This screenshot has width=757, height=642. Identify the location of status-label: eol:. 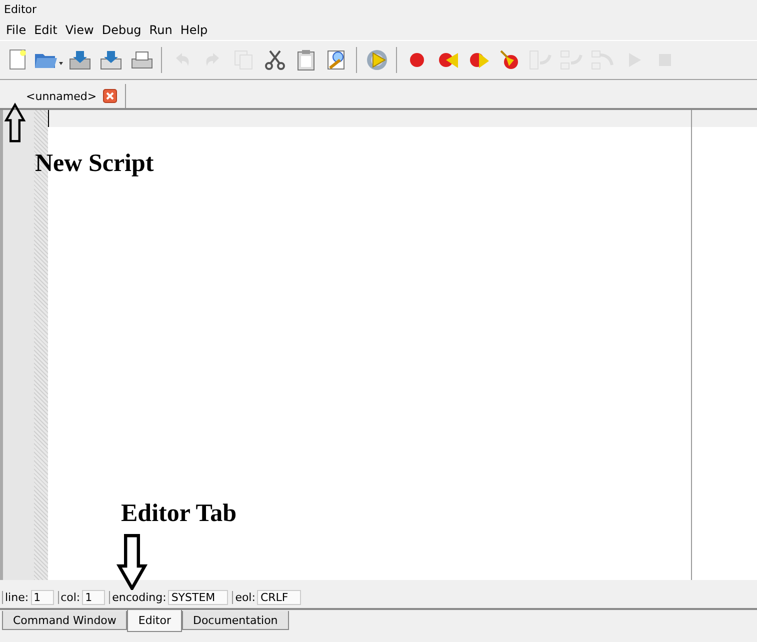
(244, 597).